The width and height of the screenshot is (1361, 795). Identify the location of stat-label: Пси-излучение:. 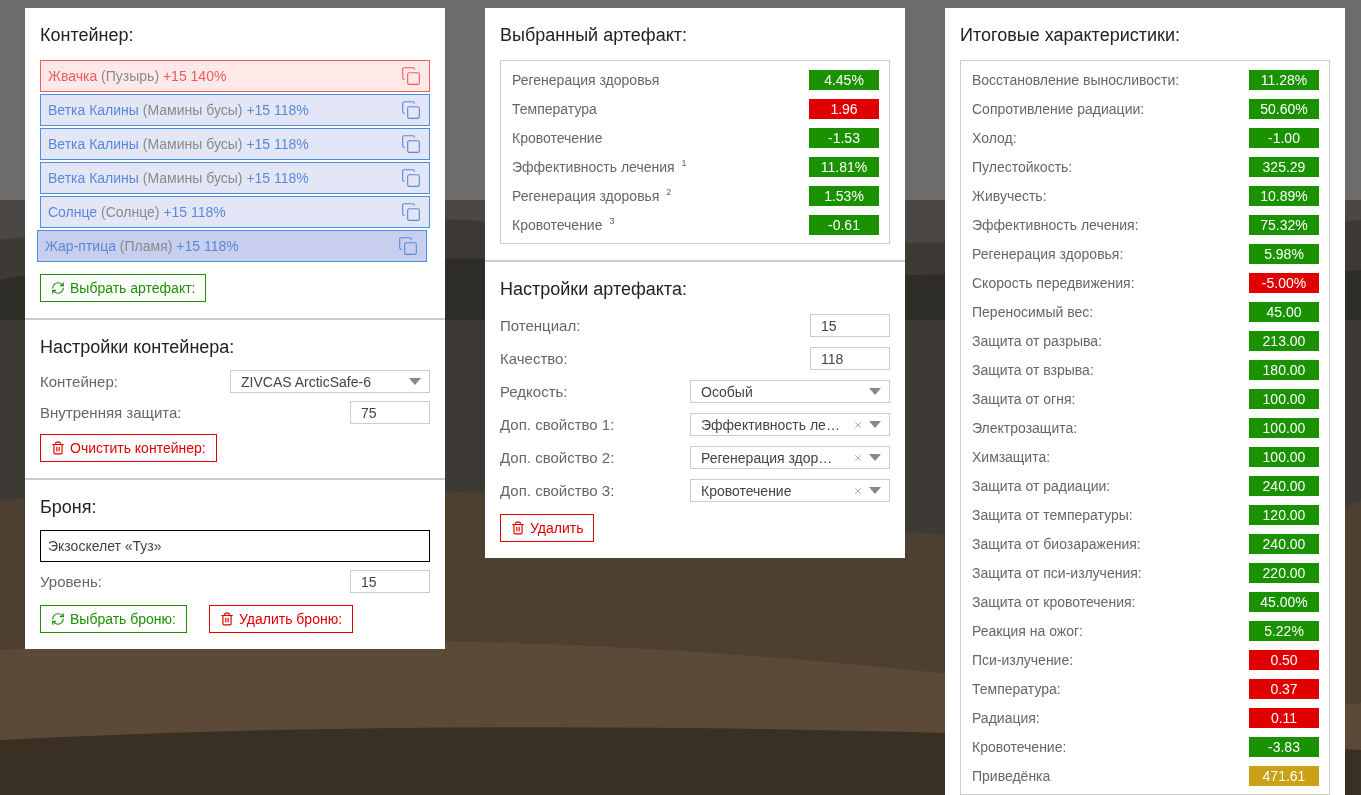
(1023, 659).